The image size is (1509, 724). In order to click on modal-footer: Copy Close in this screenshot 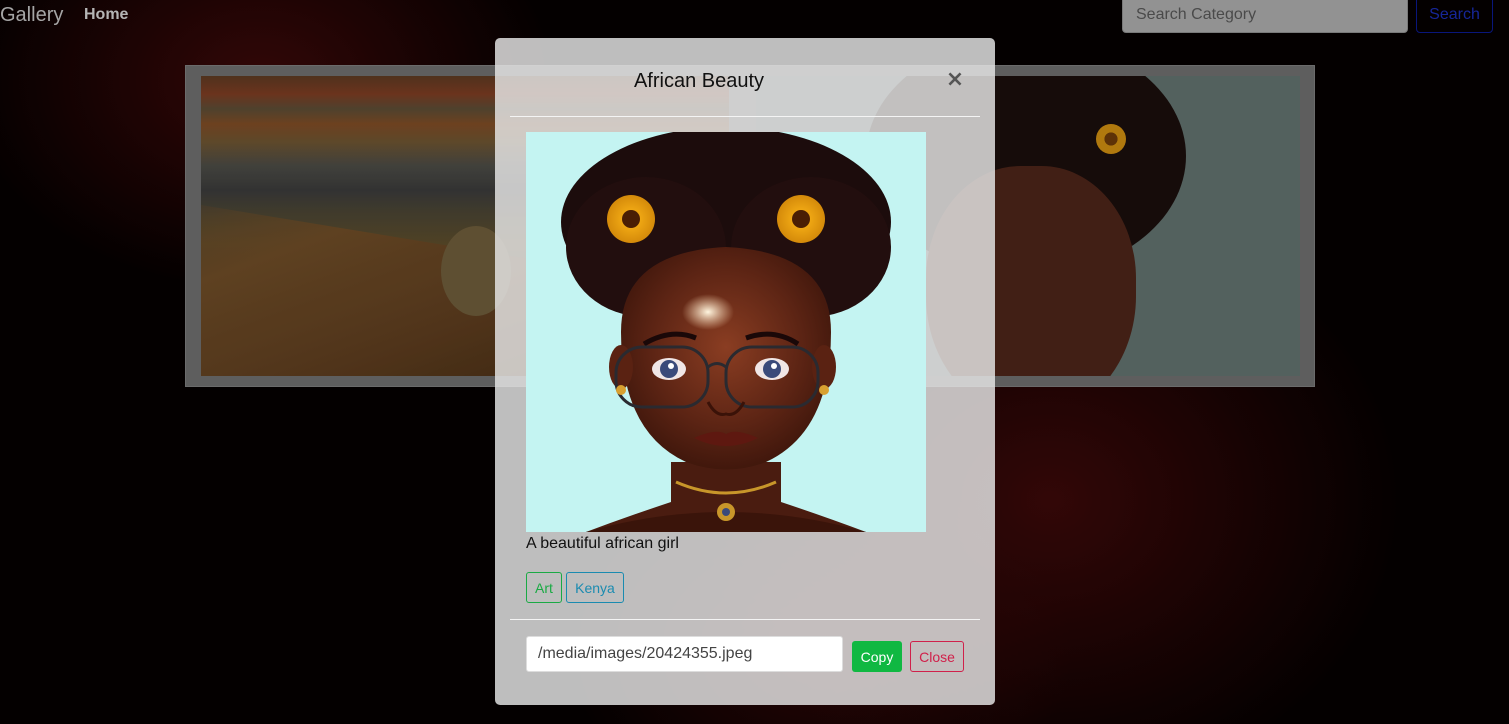, I will do `click(745, 662)`.